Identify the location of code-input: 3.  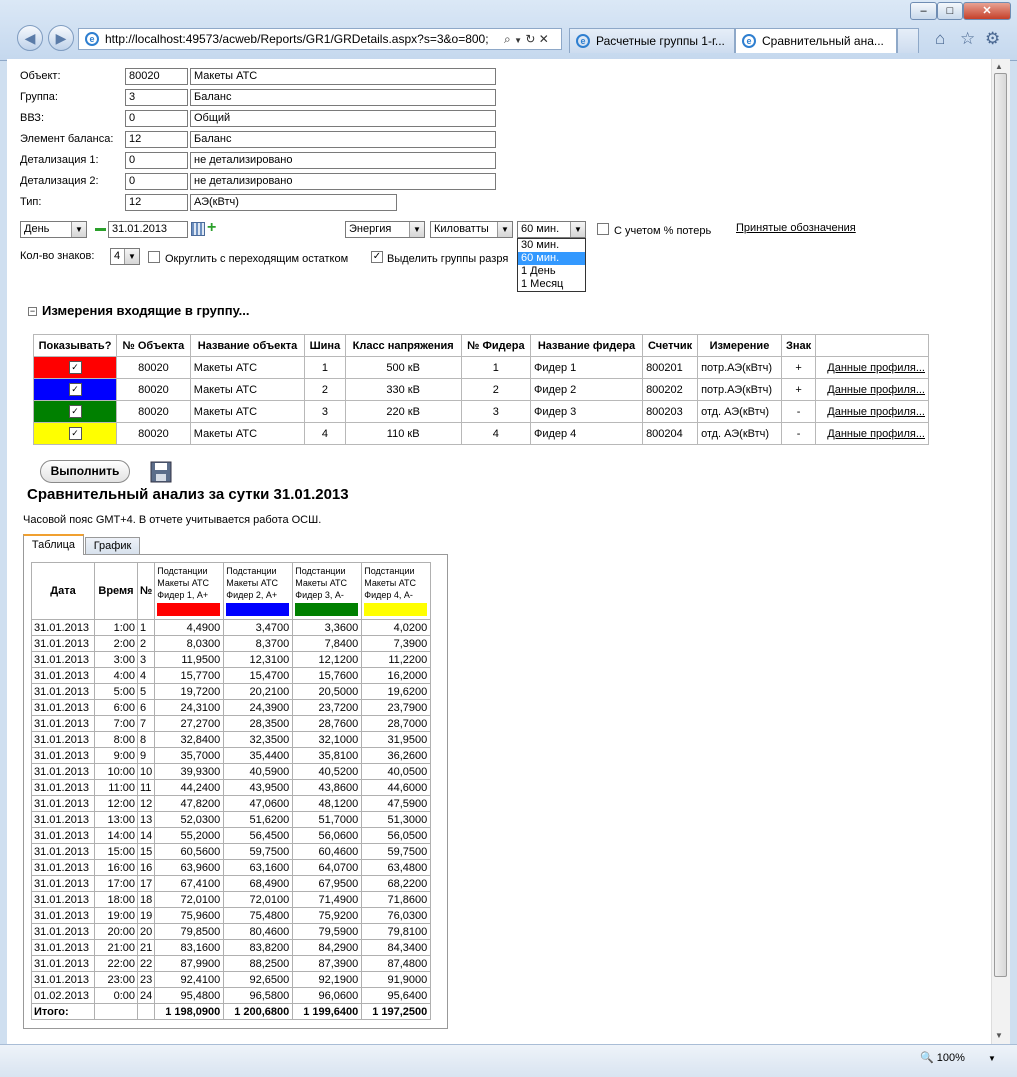
(156, 97).